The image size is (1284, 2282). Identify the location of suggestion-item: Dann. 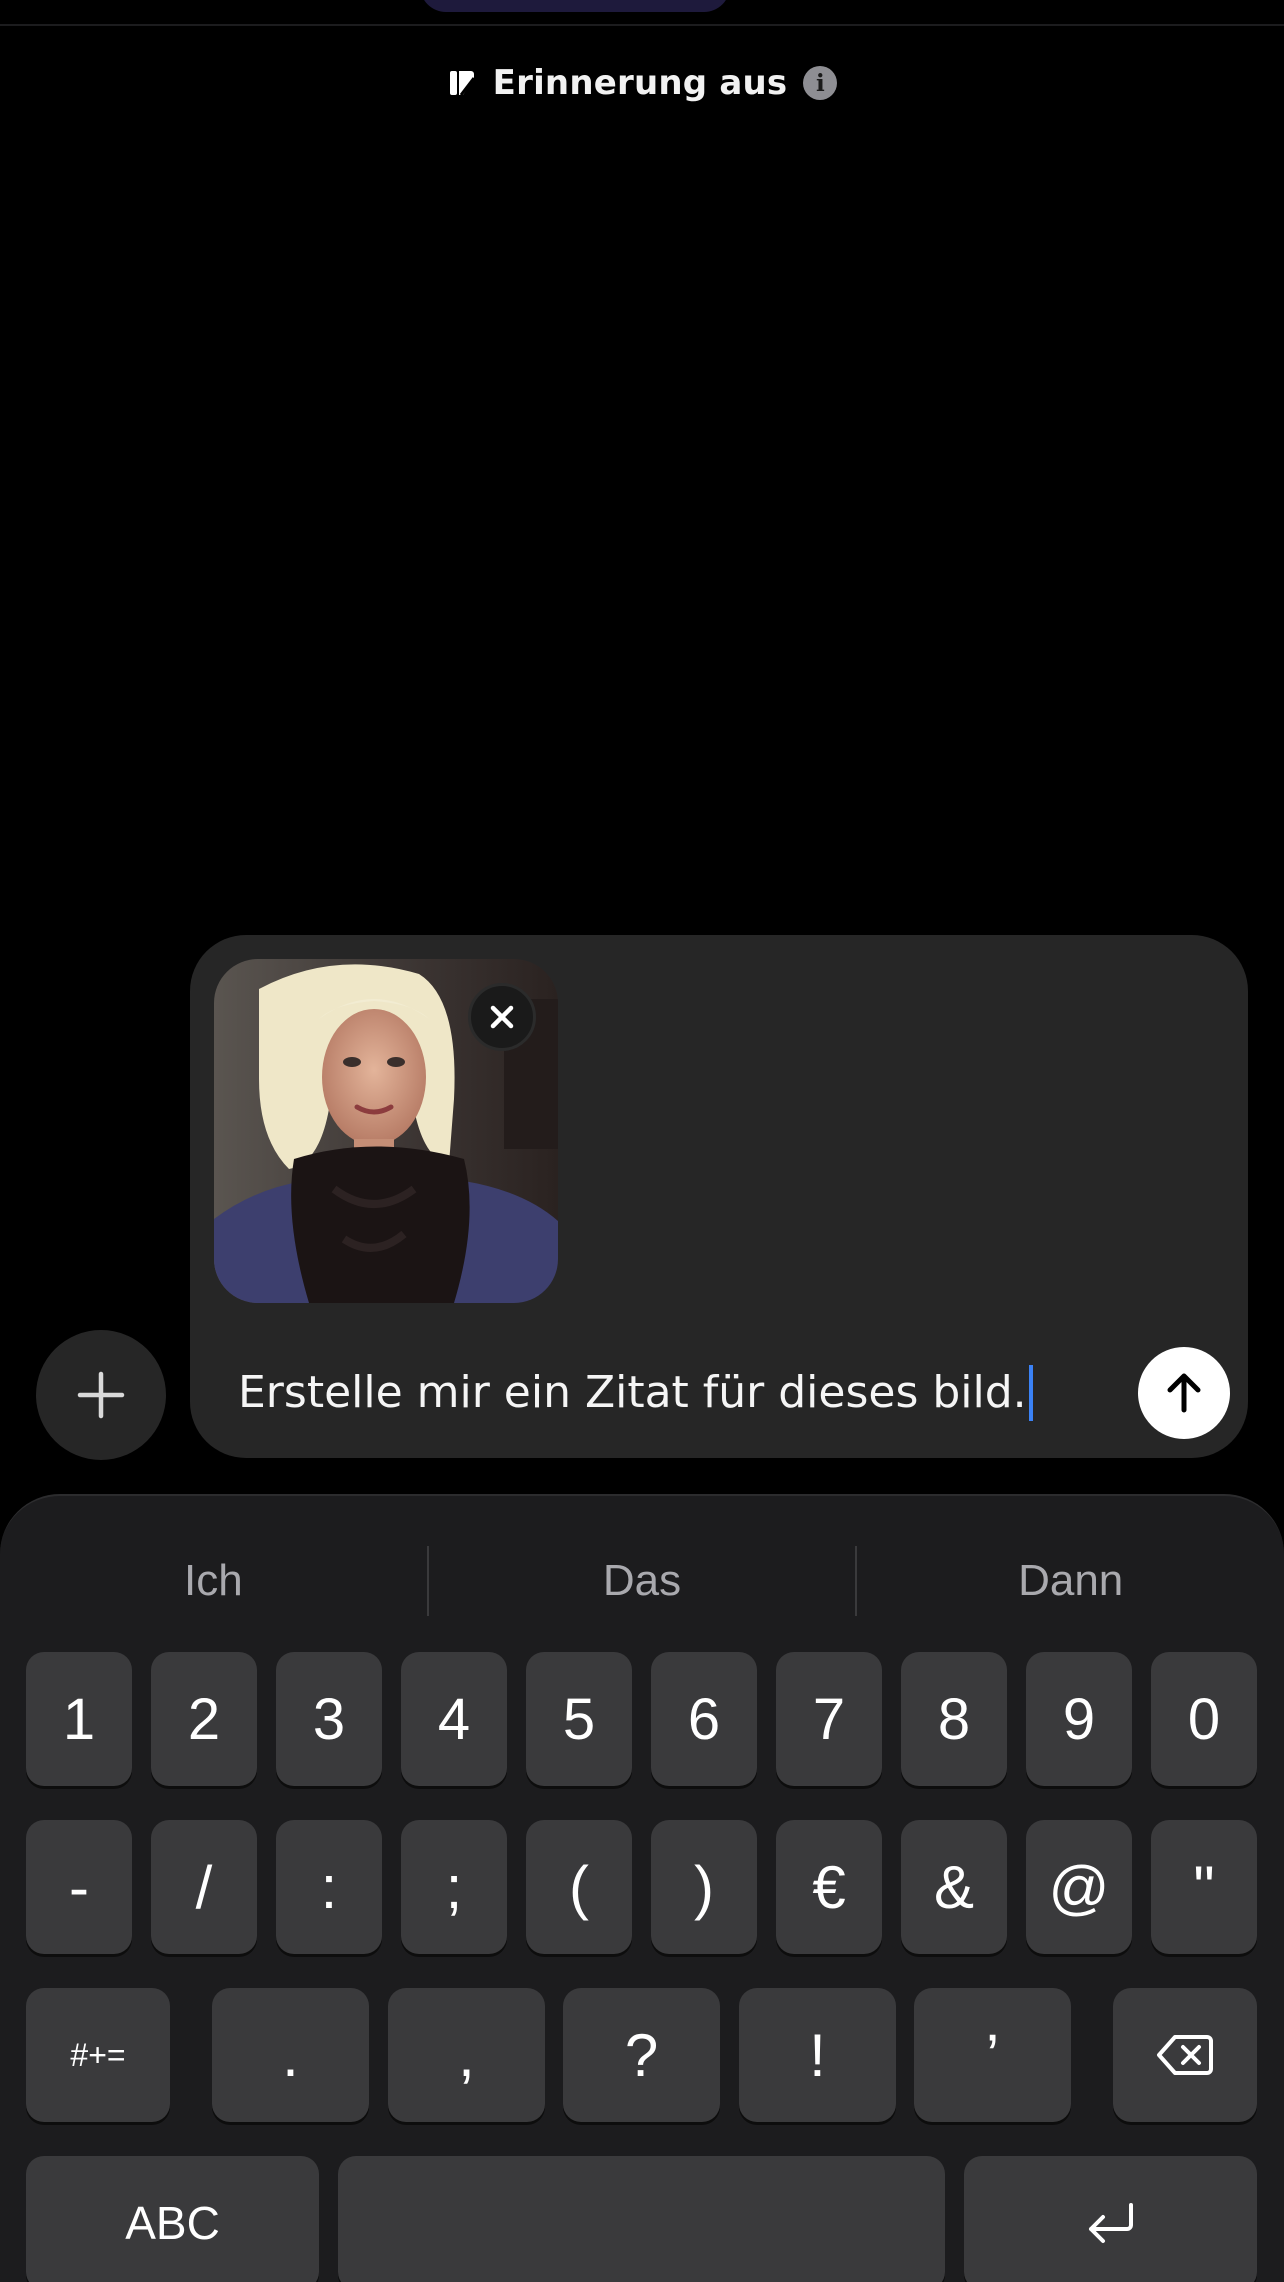
(1070, 1581).